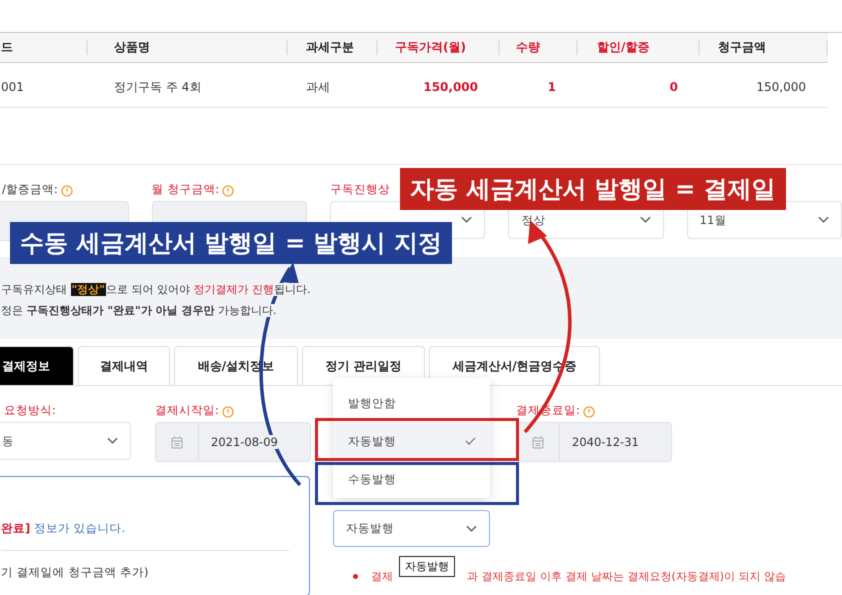 This screenshot has height=595, width=842. What do you see at coordinates (528, 47) in the screenshot?
I see `column-header: 수량` at bounding box center [528, 47].